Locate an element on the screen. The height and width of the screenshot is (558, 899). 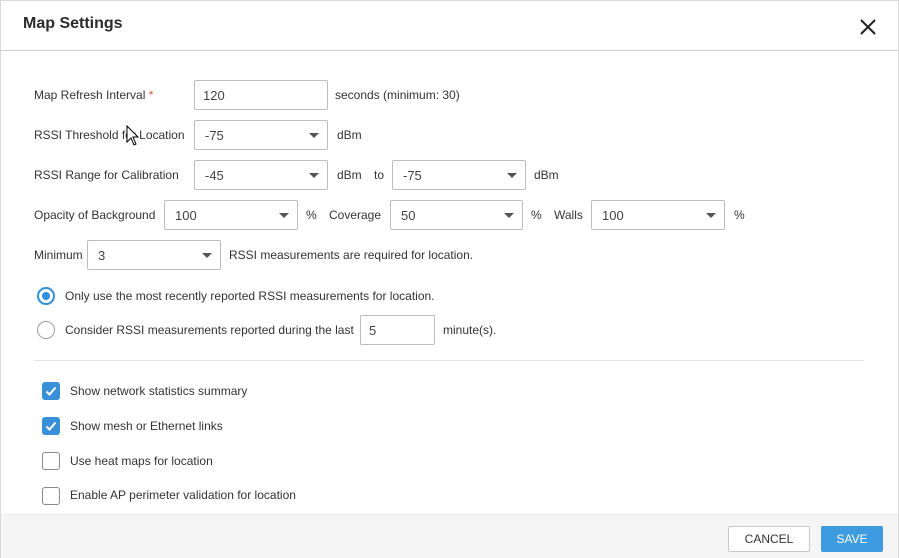
coverage-label: Coverage is located at coordinates (355, 215).